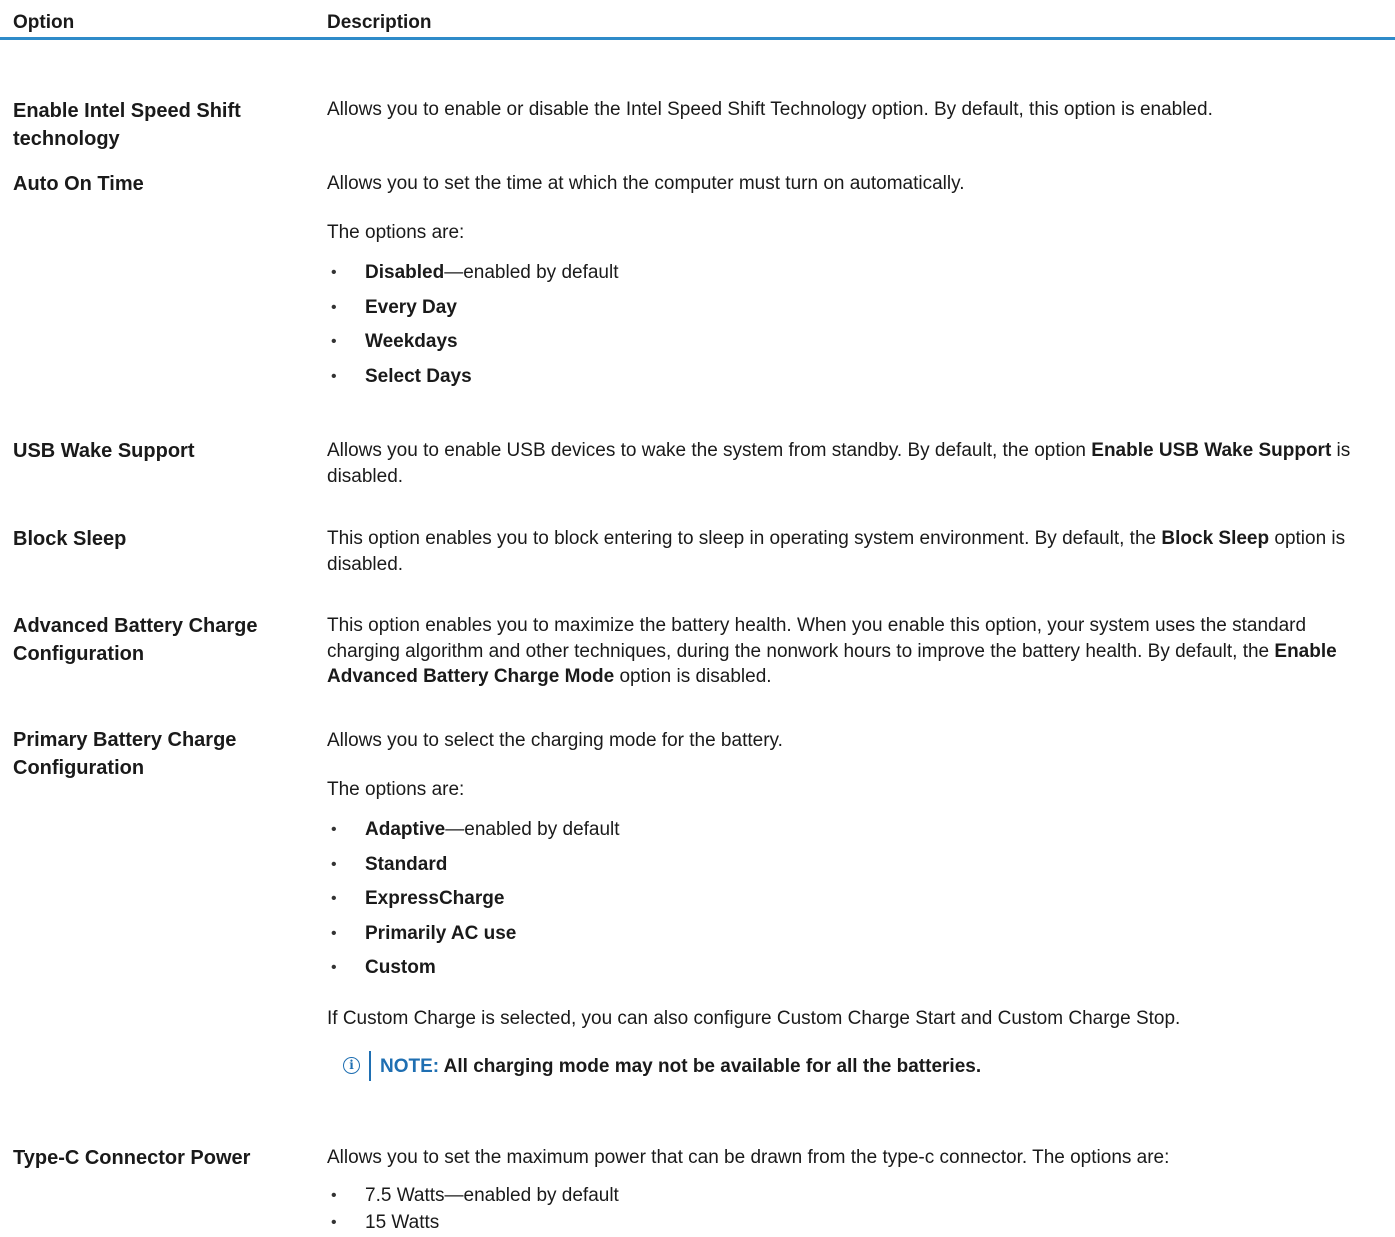 The height and width of the screenshot is (1237, 1395). Describe the element at coordinates (424, 933) in the screenshot. I see `list-item: • Primarily AC use` at that location.